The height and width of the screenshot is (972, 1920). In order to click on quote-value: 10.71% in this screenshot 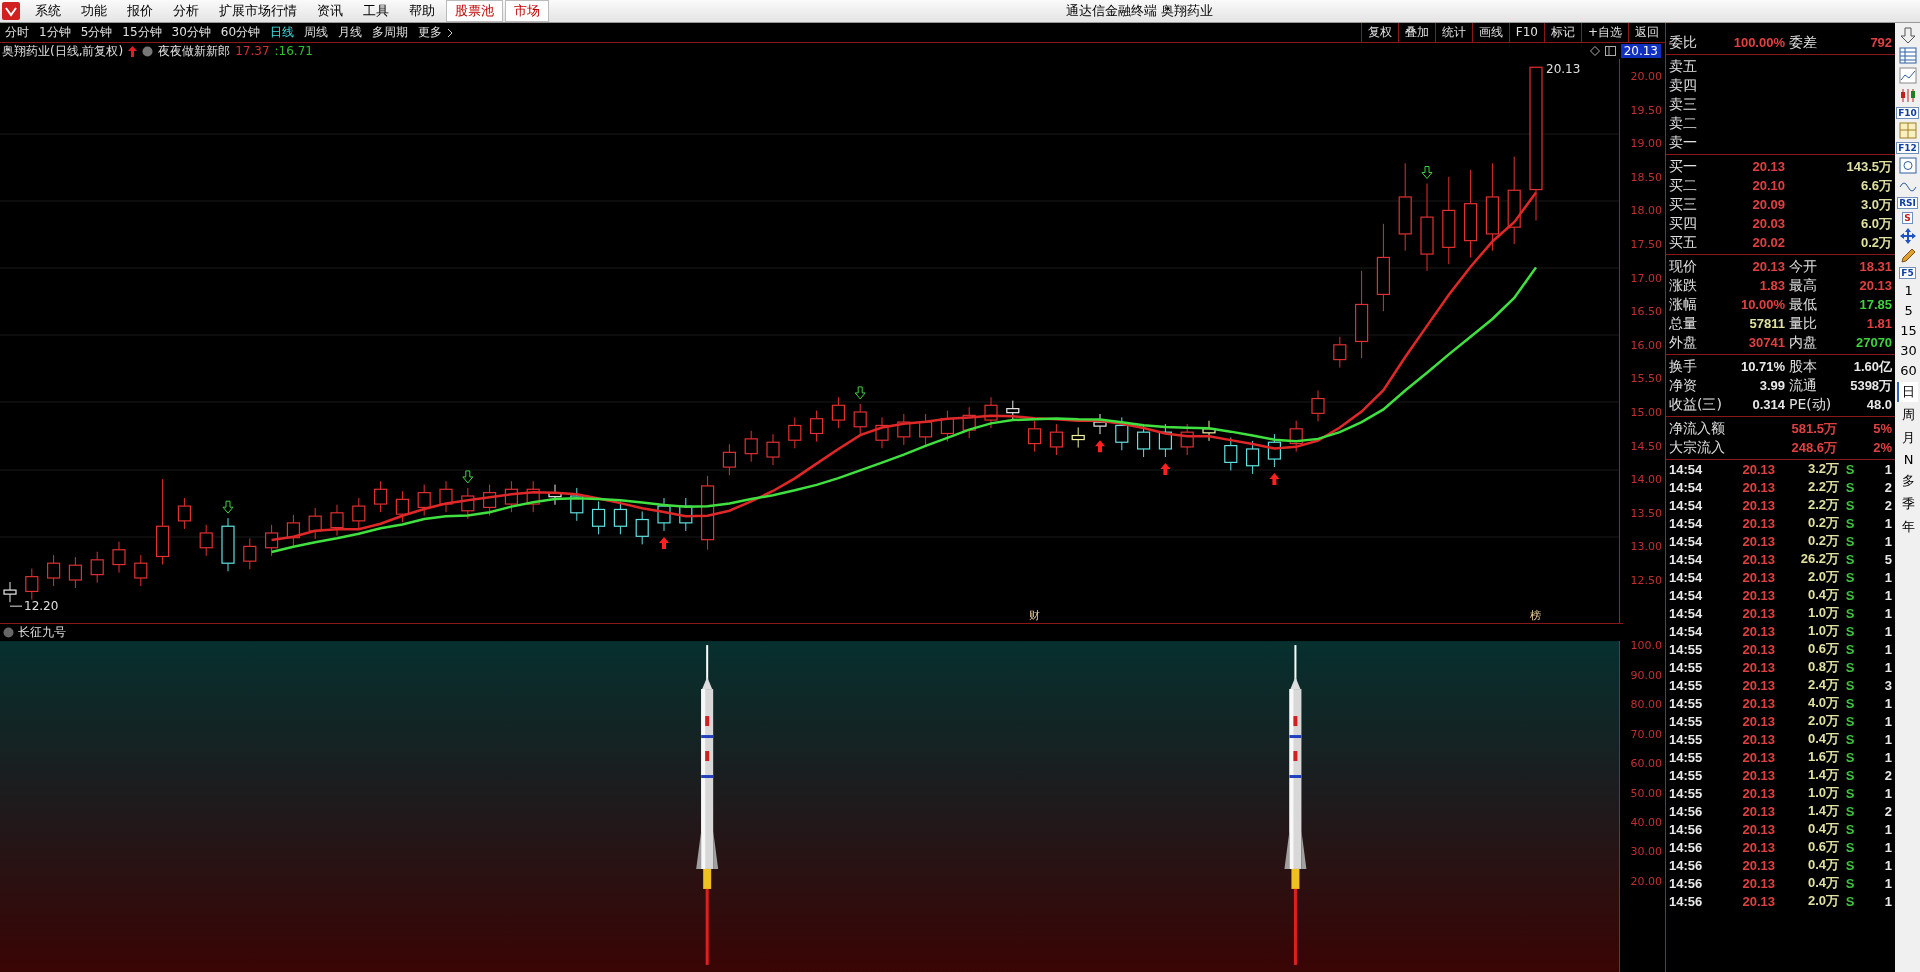, I will do `click(1762, 366)`.